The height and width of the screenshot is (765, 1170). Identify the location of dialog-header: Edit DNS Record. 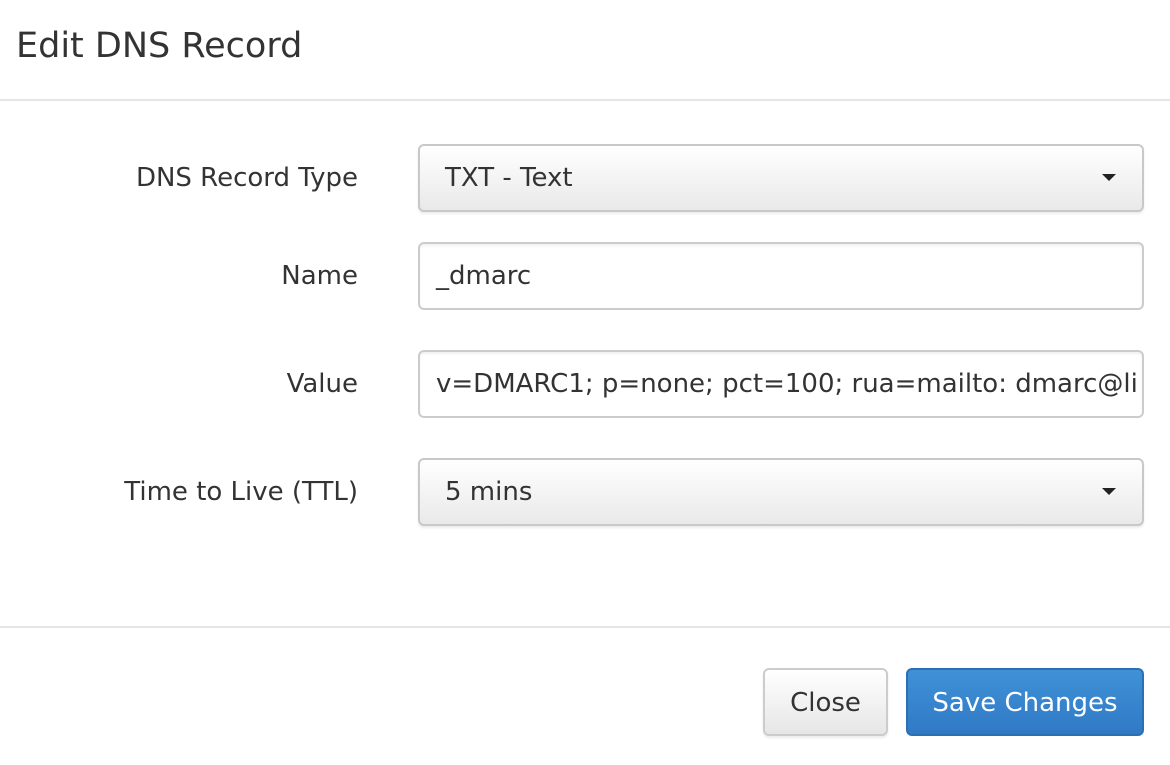
(585, 50).